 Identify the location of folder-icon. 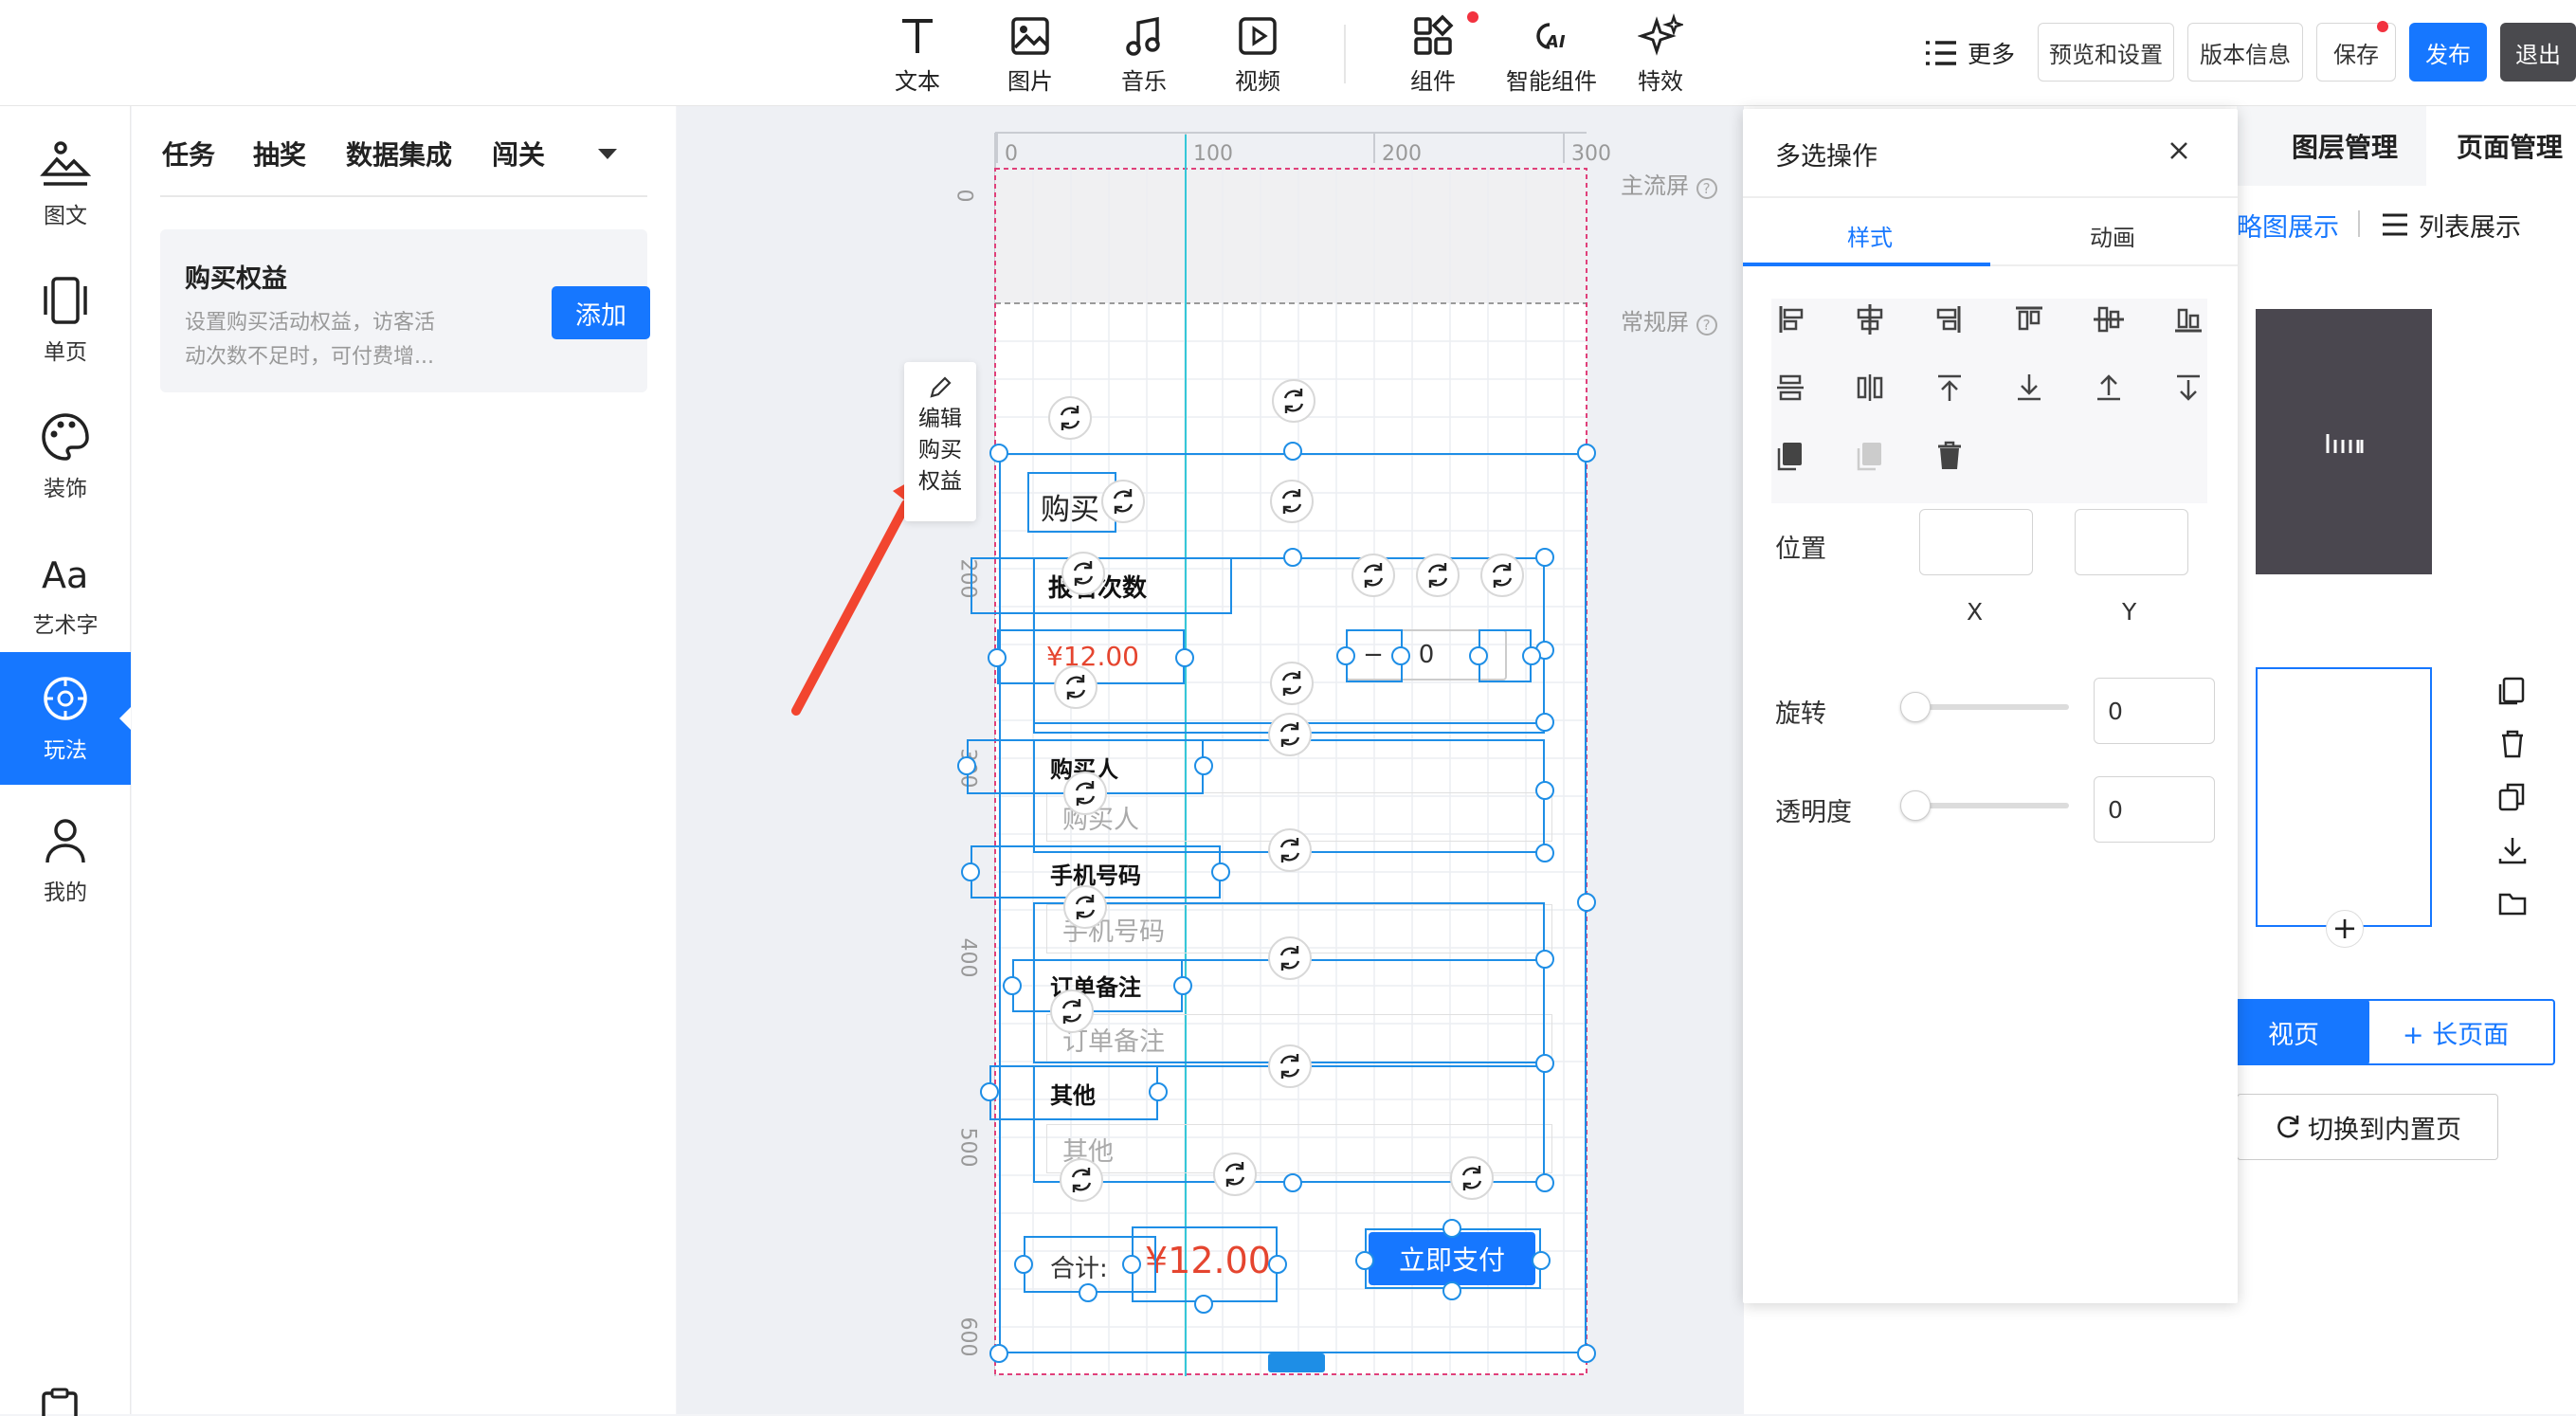
(2512, 903).